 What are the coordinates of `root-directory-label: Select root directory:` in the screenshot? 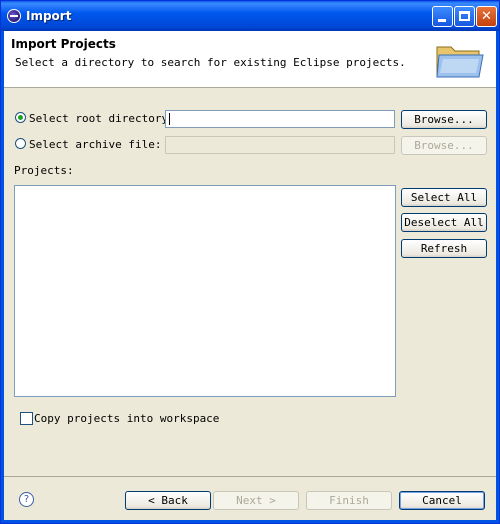 It's located at (102, 118).